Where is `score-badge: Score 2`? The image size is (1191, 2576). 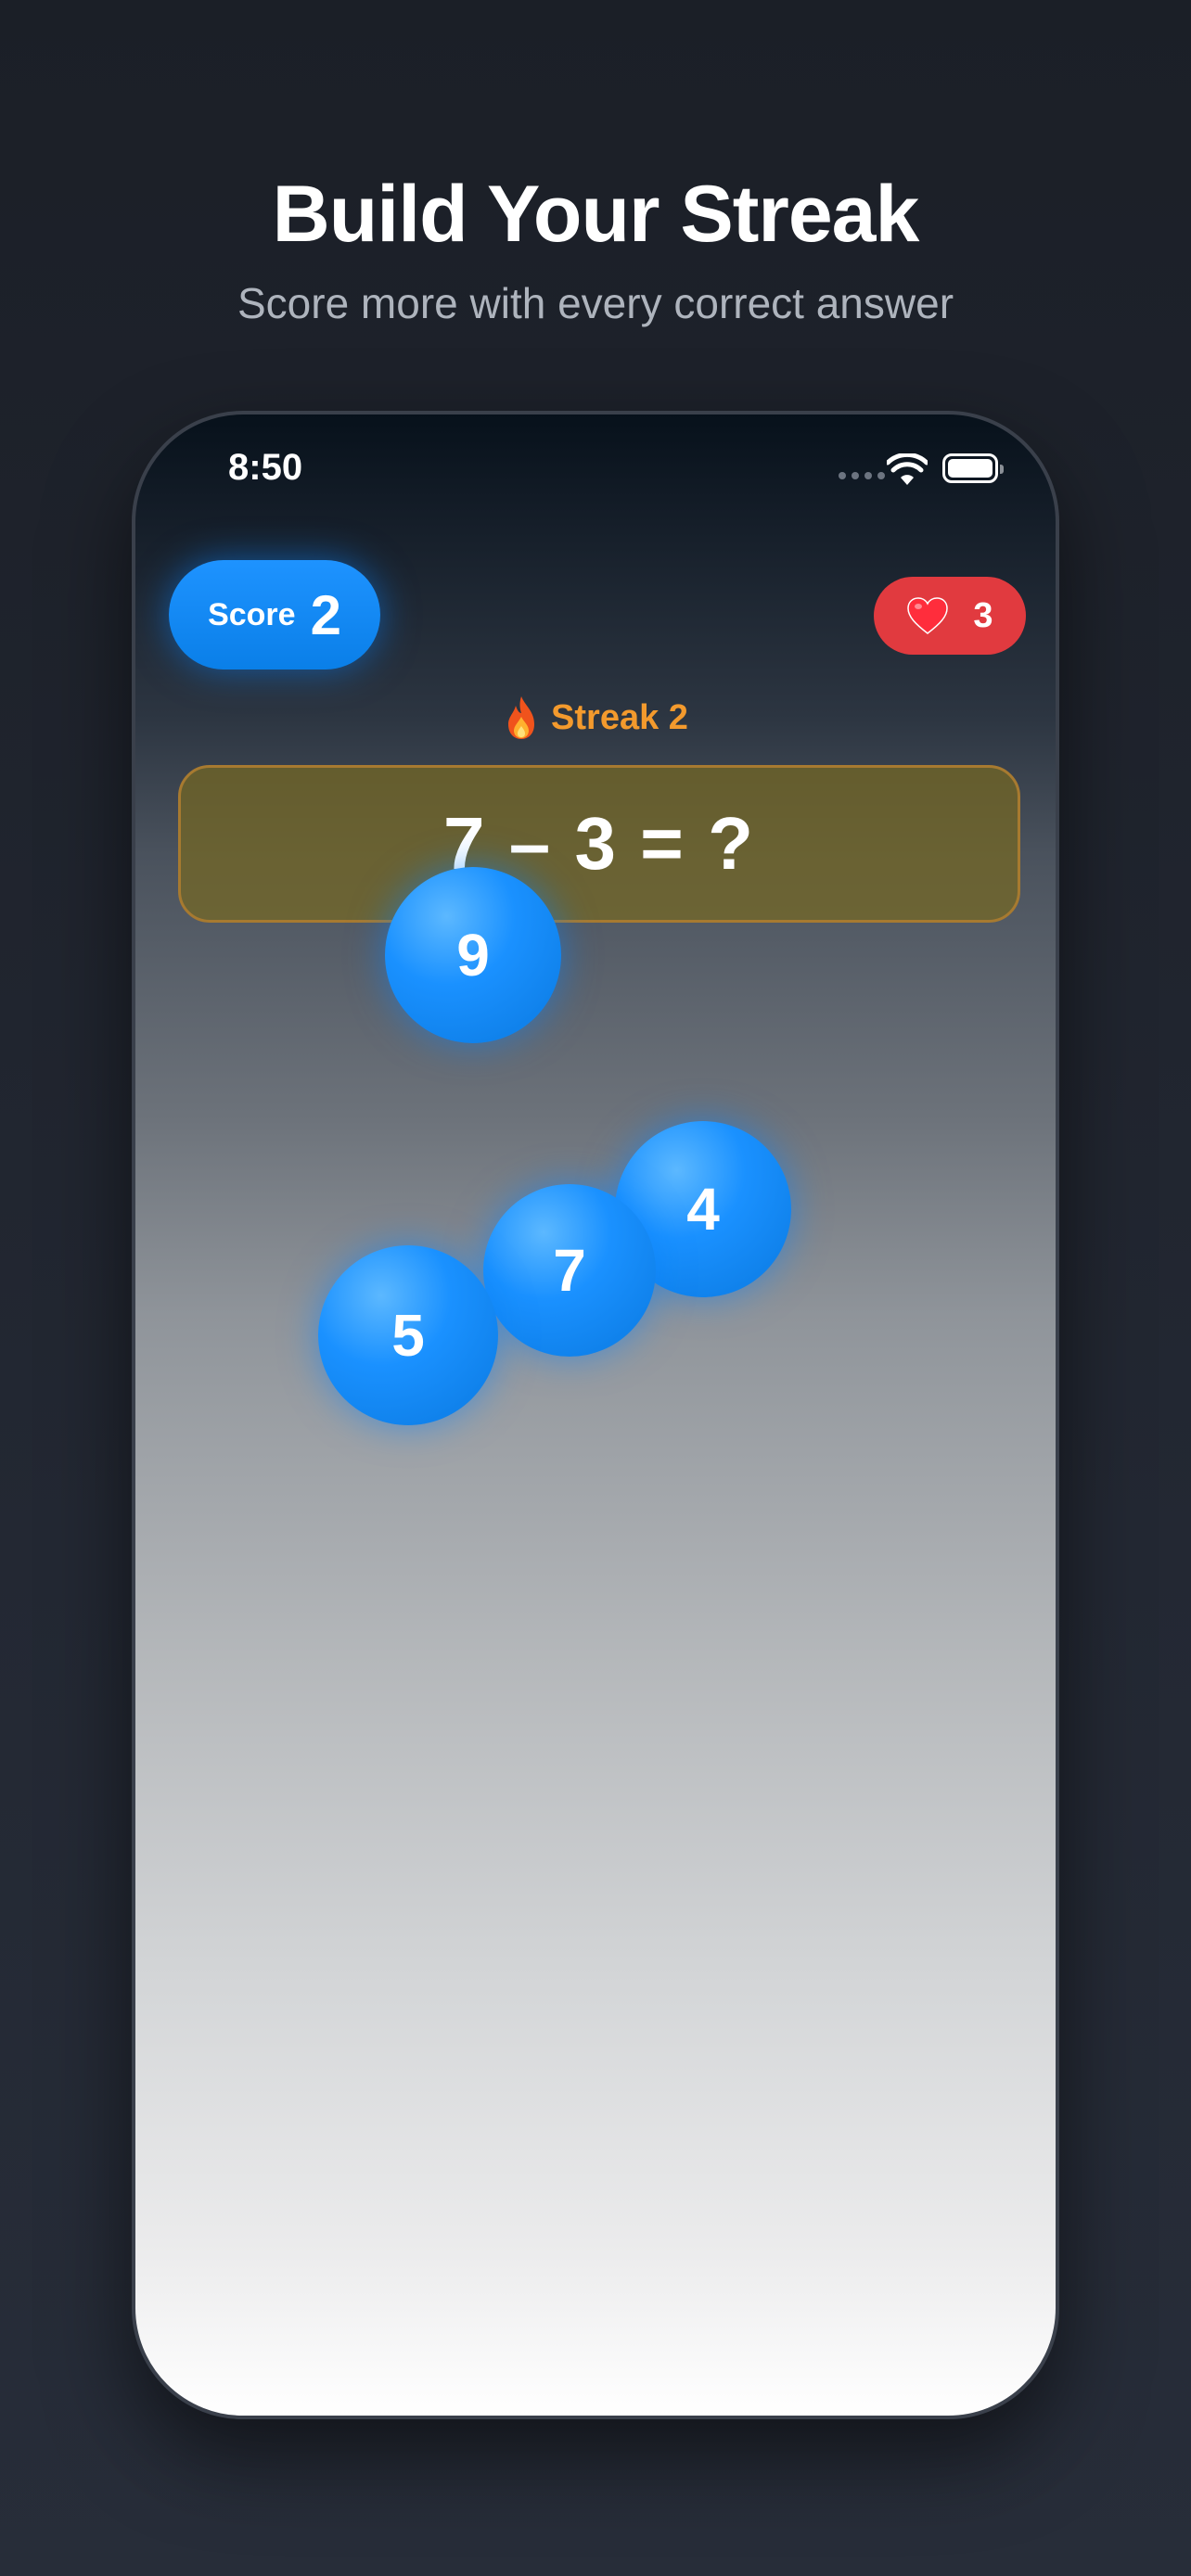 score-badge: Score 2 is located at coordinates (274, 615).